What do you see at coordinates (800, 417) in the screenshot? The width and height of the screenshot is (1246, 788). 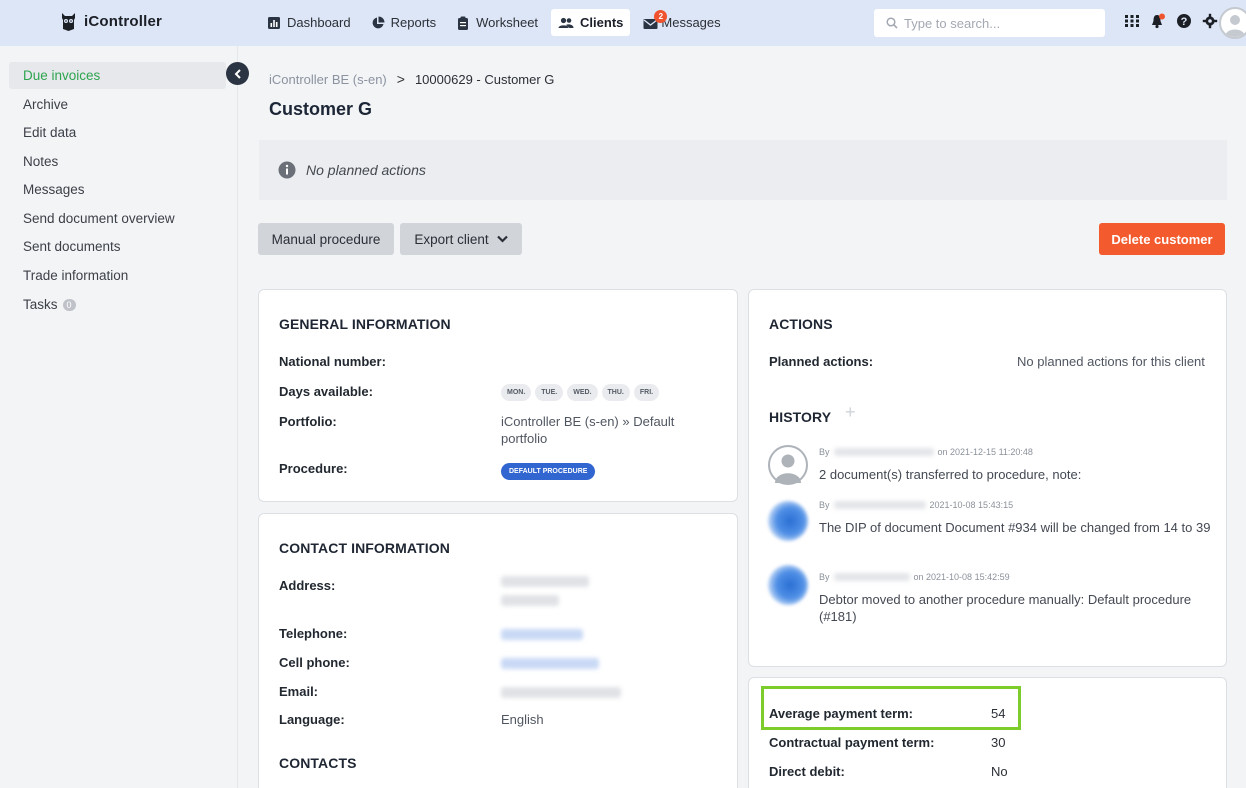 I see `history-title: HISTORY` at bounding box center [800, 417].